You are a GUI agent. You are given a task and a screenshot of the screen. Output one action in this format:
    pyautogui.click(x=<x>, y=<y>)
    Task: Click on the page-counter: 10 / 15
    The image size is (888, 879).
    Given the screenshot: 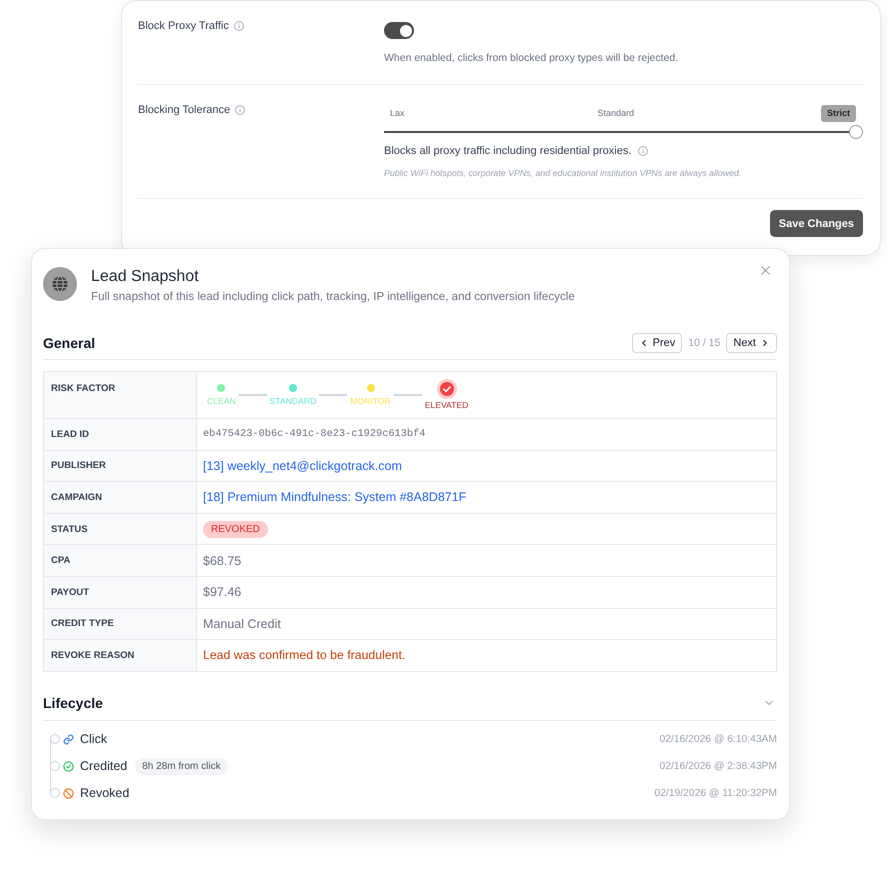 What is the action you would take?
    pyautogui.click(x=704, y=343)
    